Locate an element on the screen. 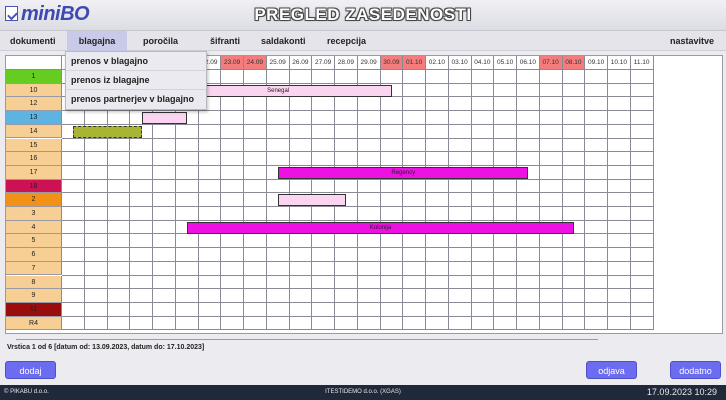 The width and height of the screenshot is (726, 400). date-header: 29.09 is located at coordinates (369, 63).